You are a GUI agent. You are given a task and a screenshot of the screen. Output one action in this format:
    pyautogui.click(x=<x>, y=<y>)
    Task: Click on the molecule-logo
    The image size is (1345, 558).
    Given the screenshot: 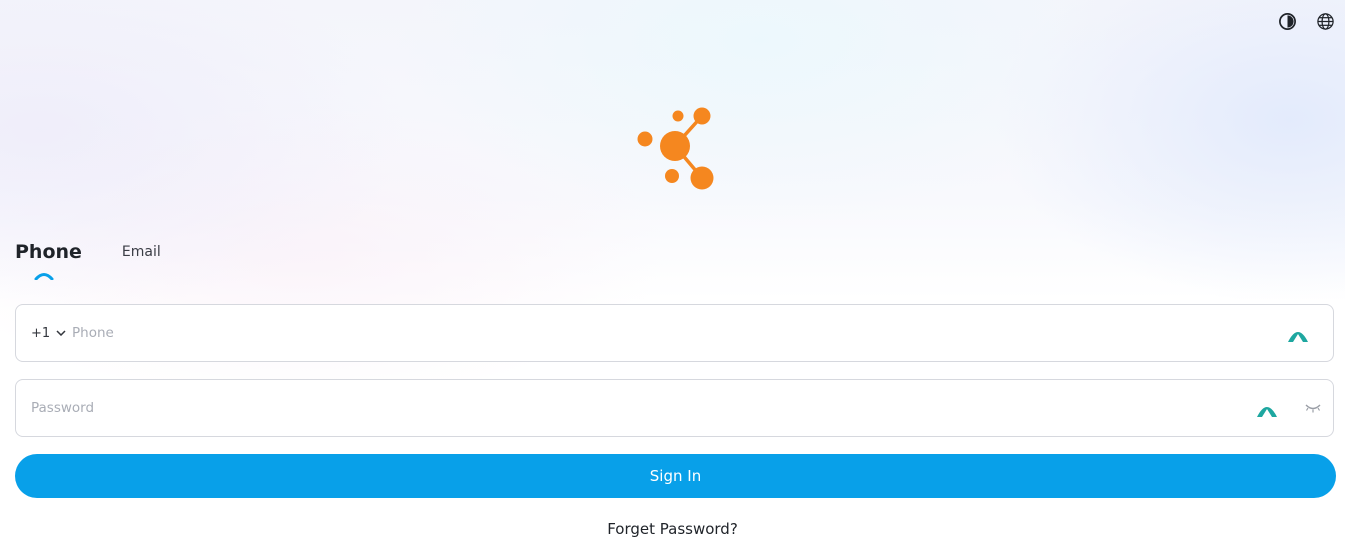 What is the action you would take?
    pyautogui.click(x=677, y=149)
    